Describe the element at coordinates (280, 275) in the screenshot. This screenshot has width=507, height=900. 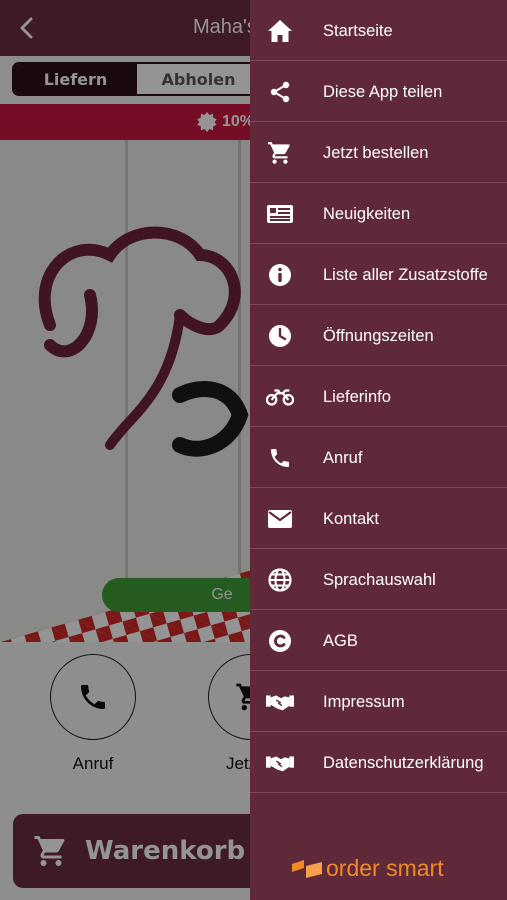
I see `info-icon` at that location.